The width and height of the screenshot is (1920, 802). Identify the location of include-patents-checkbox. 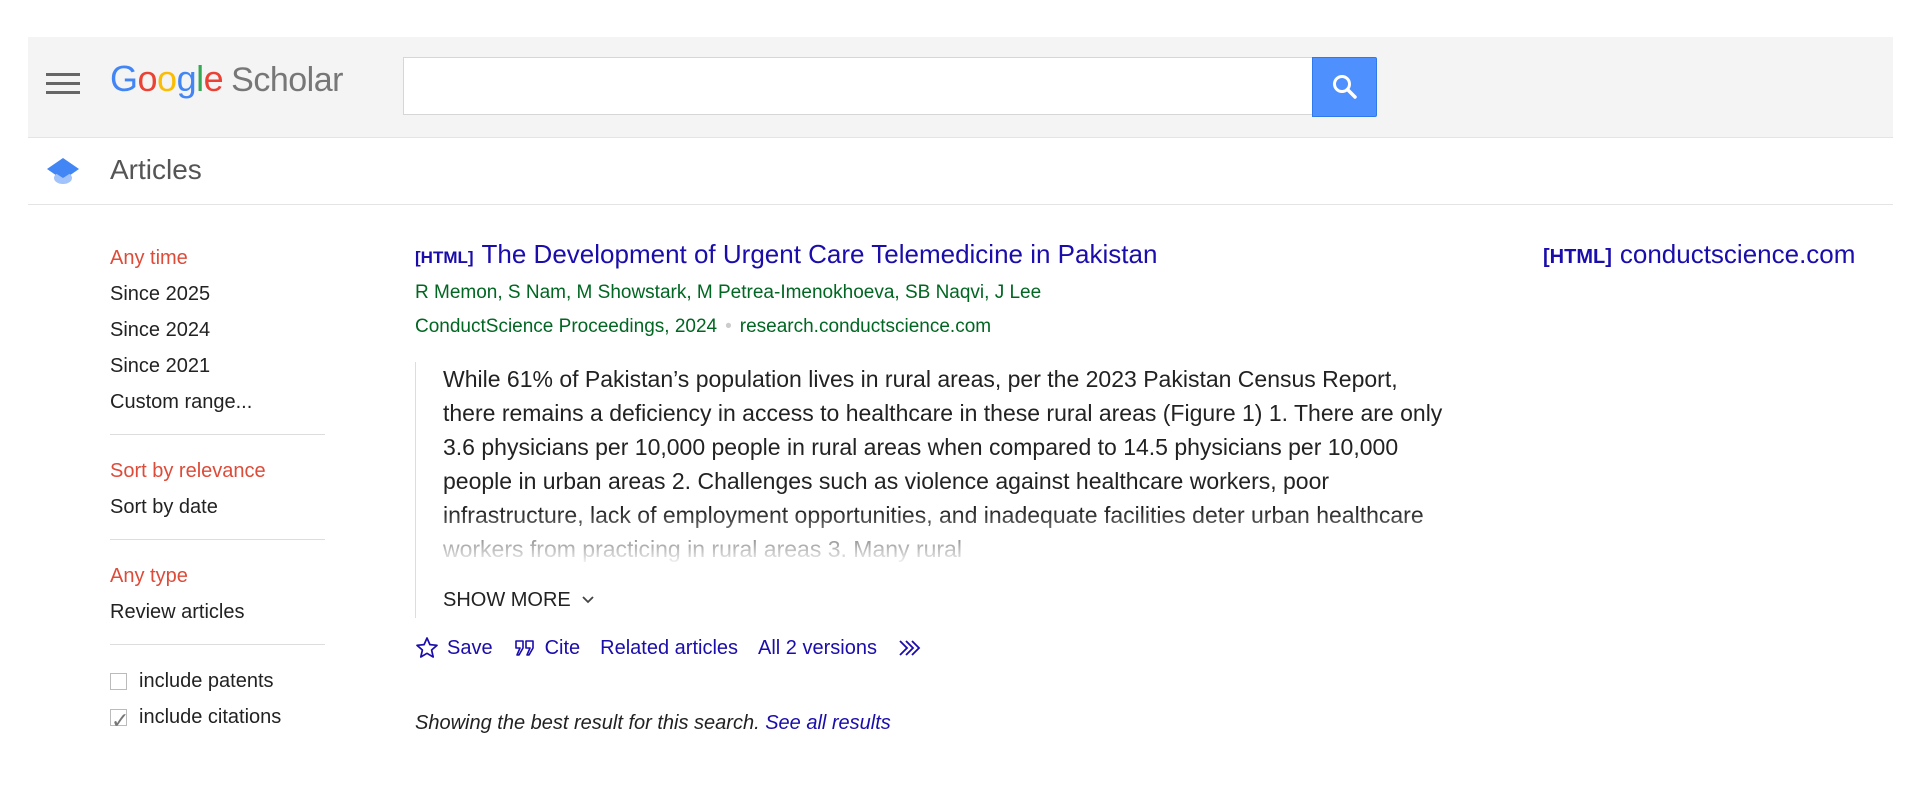
(118, 681).